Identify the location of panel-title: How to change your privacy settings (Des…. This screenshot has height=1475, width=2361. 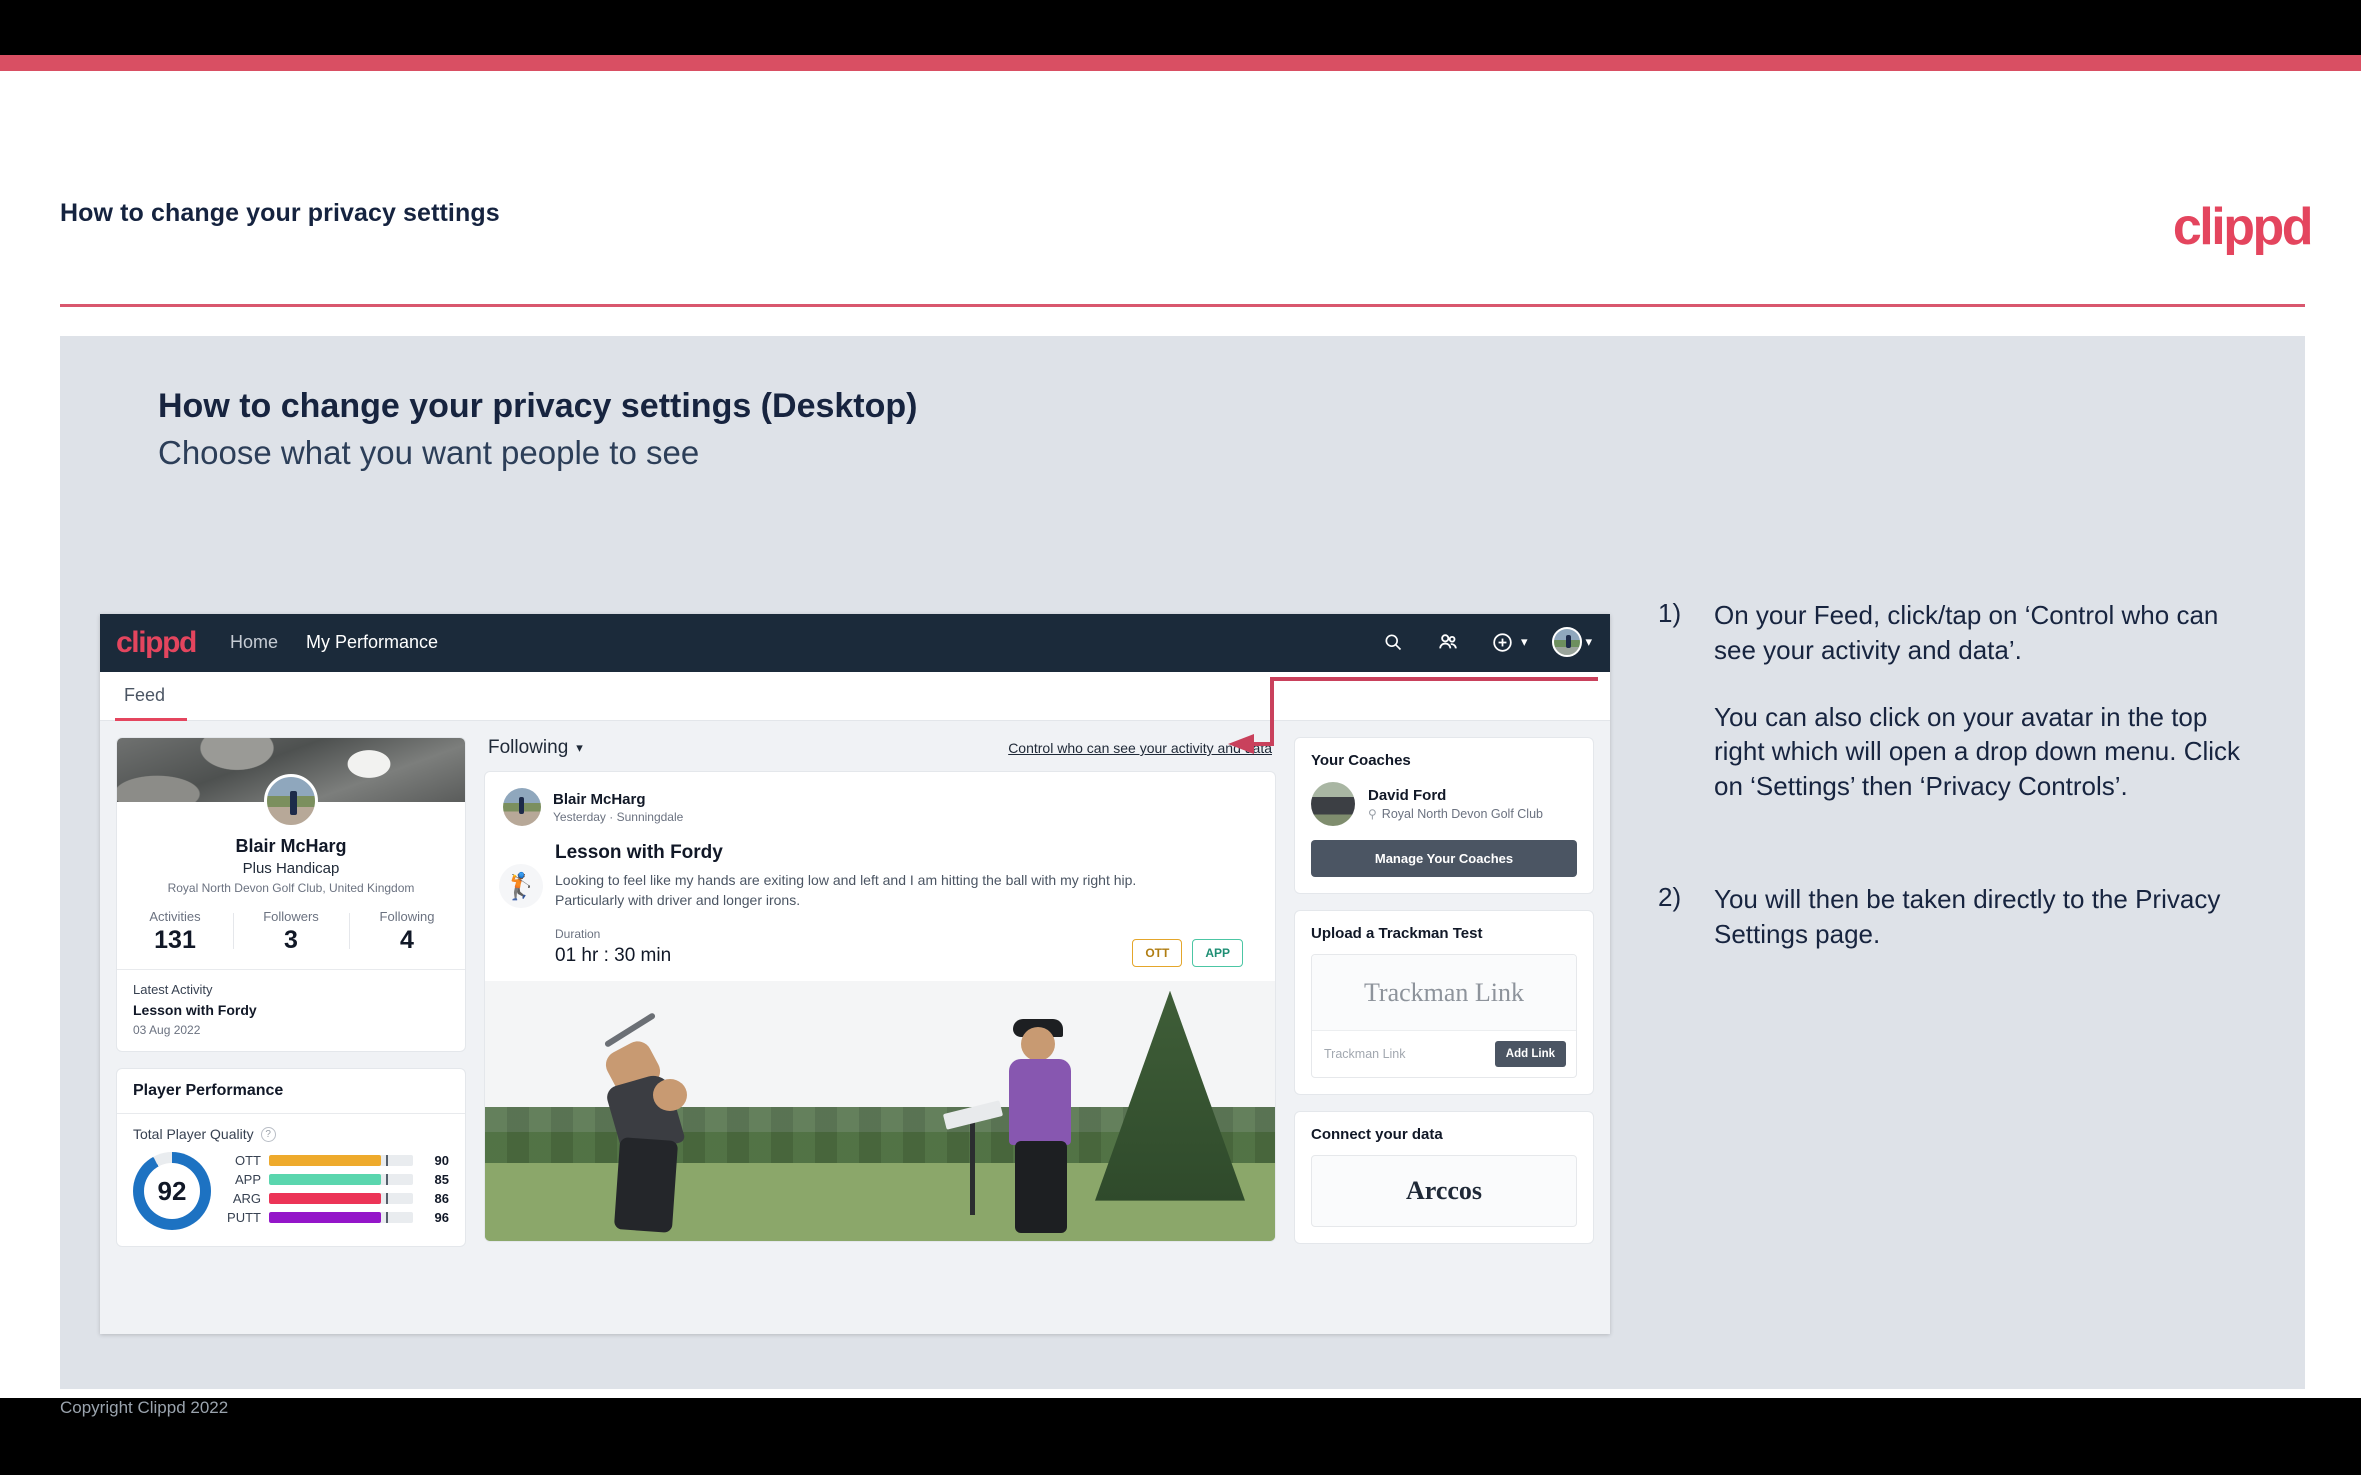
(538, 406).